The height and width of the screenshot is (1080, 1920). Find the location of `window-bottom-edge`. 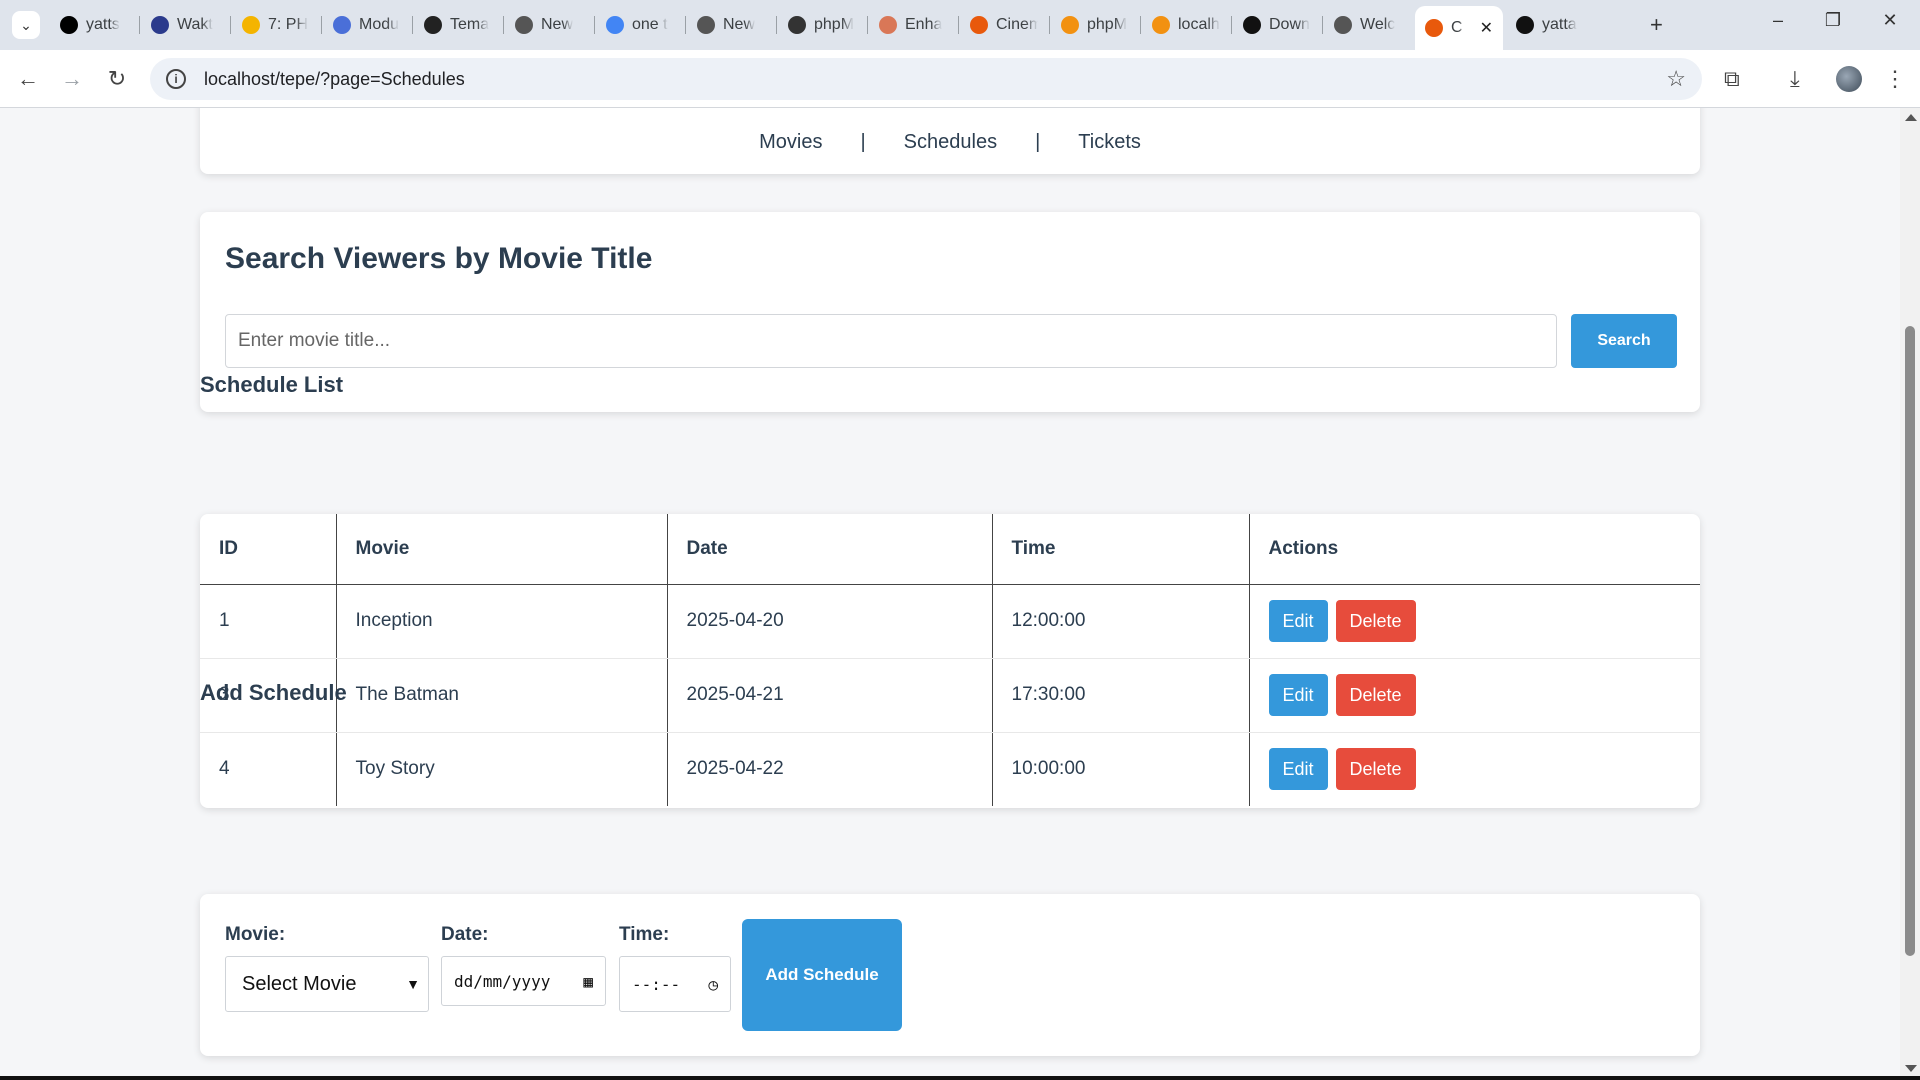

window-bottom-edge is located at coordinates (960, 1078).